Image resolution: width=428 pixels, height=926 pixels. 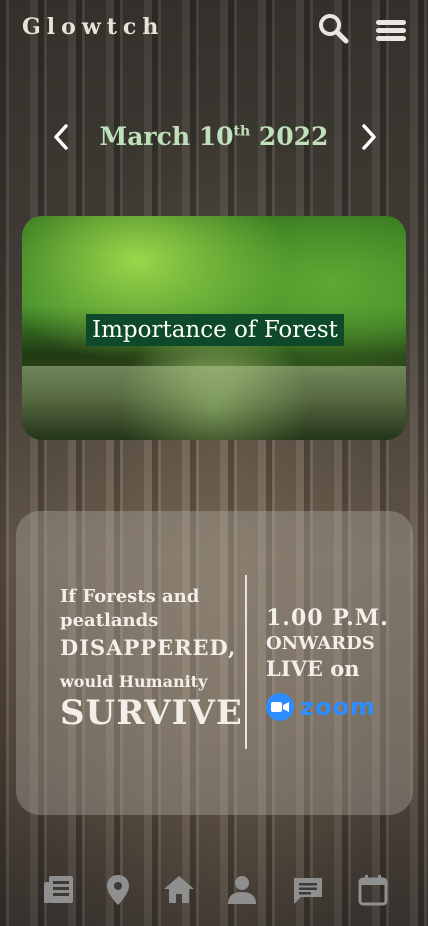 What do you see at coordinates (242, 890) in the screenshot?
I see `profile-icon` at bounding box center [242, 890].